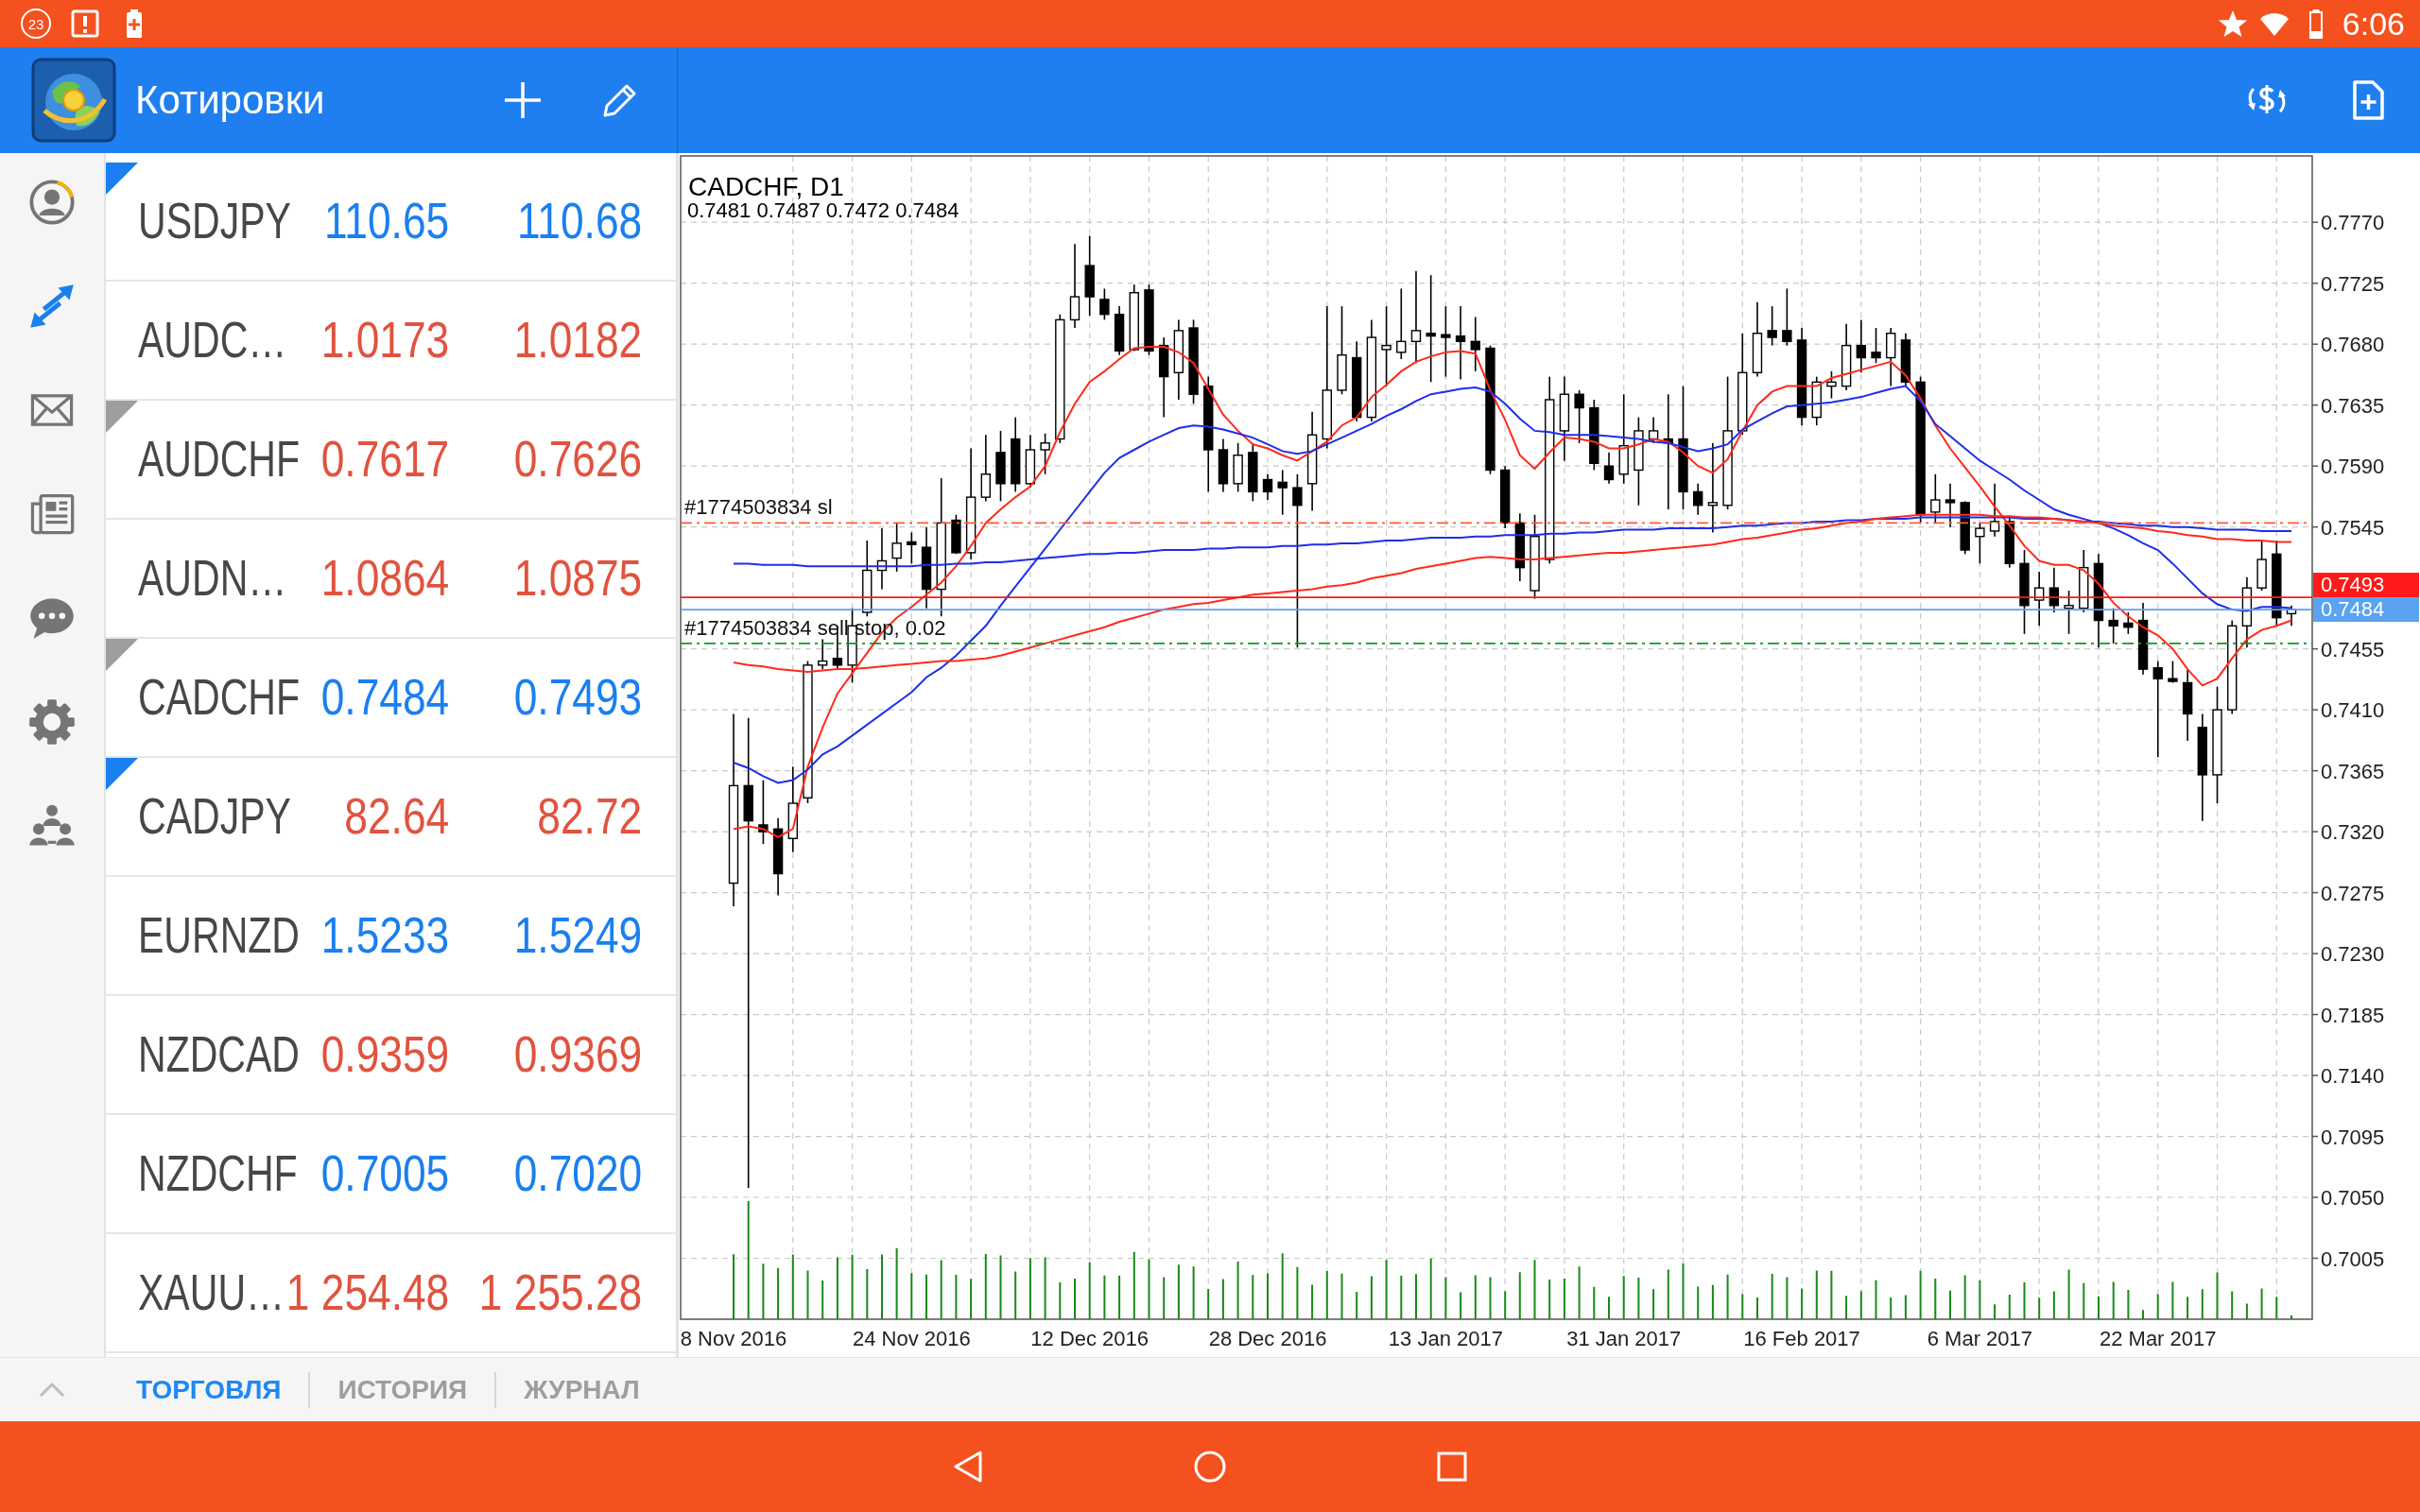 The image size is (2420, 1512). What do you see at coordinates (2353, 1258) in the screenshot?
I see `y-axis-label: 0.7005` at bounding box center [2353, 1258].